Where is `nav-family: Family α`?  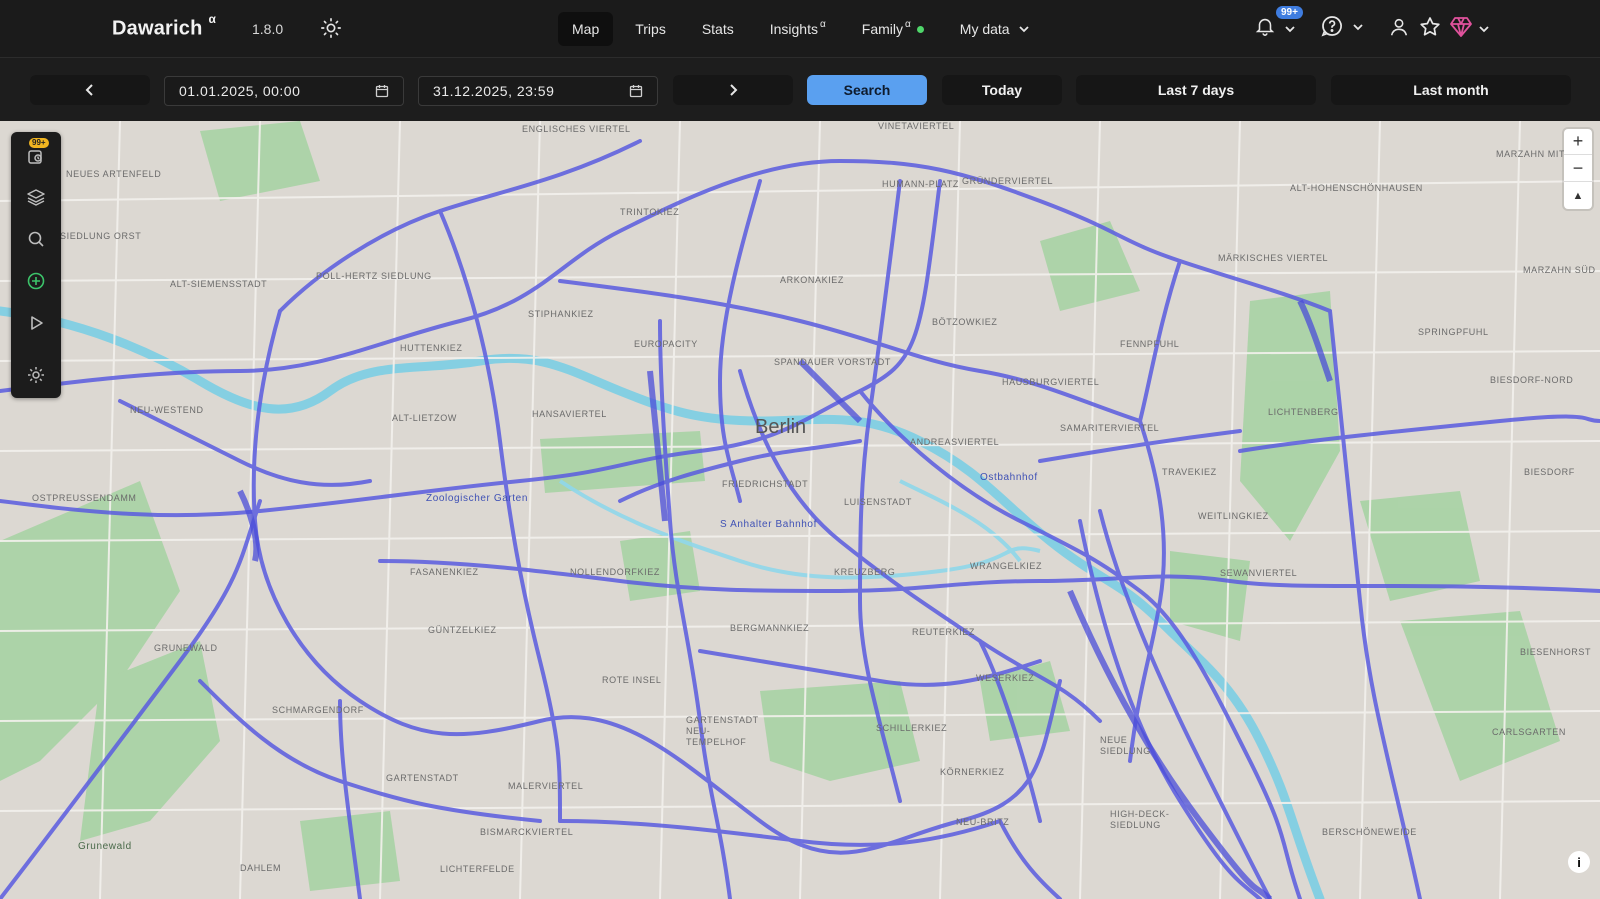 nav-family: Family α is located at coordinates (893, 29).